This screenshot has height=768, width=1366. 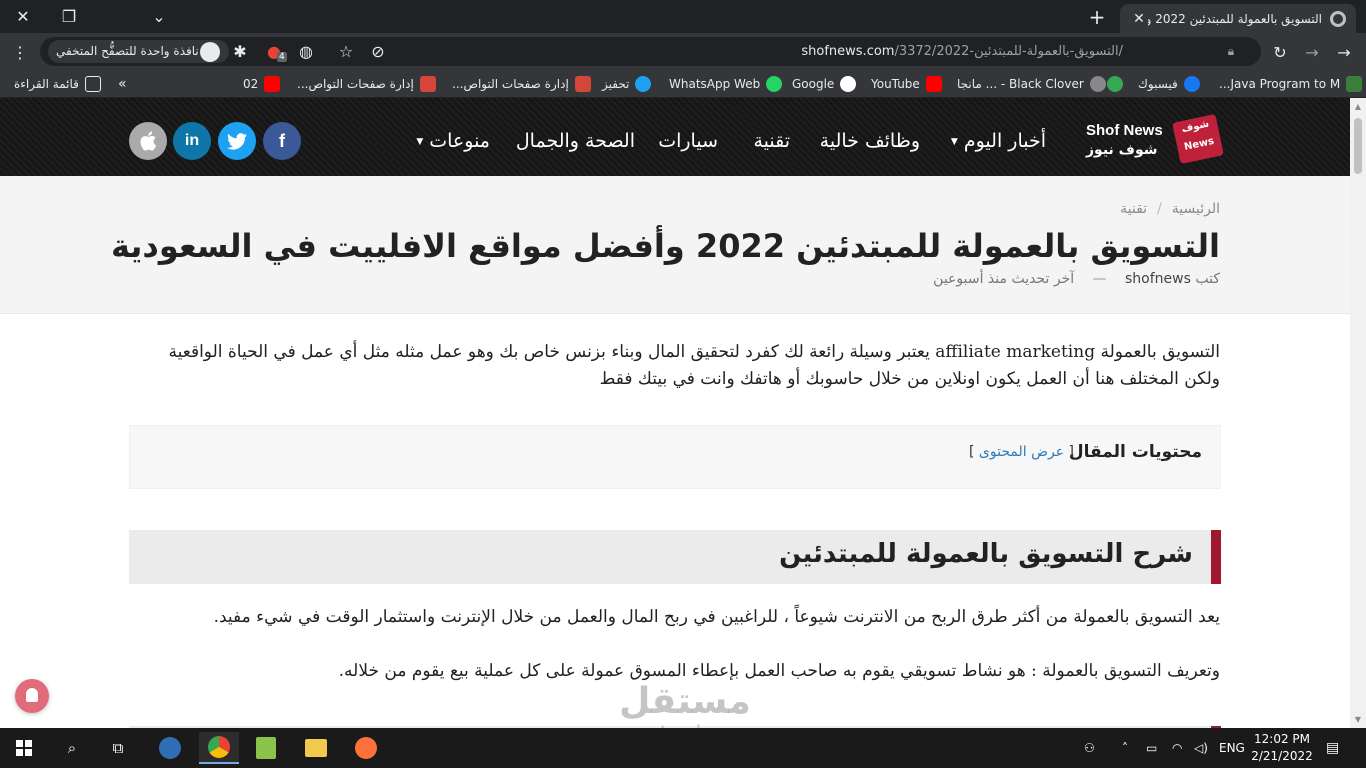 I want to click on notepad-icon, so click(x=266, y=748).